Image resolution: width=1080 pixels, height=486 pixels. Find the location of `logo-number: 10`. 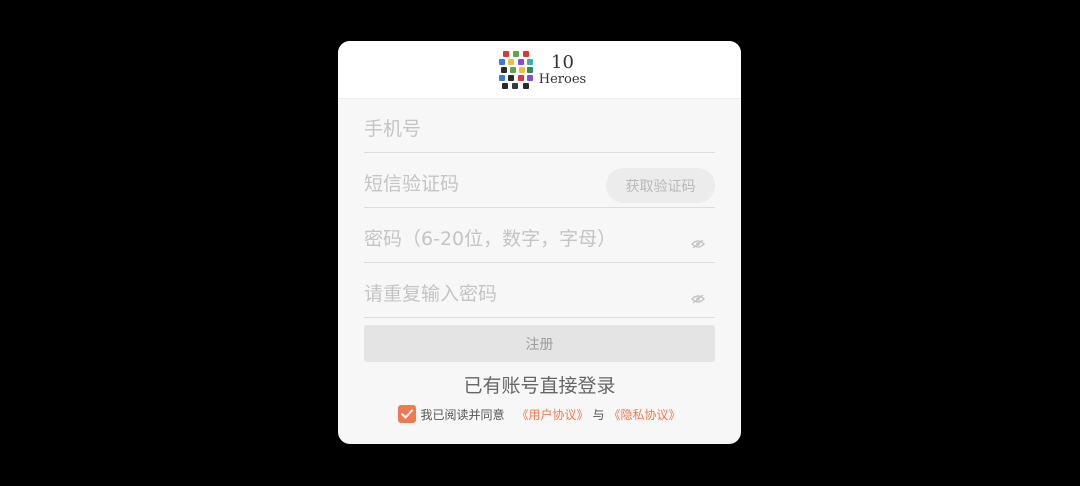

logo-number: 10 is located at coordinates (562, 62).